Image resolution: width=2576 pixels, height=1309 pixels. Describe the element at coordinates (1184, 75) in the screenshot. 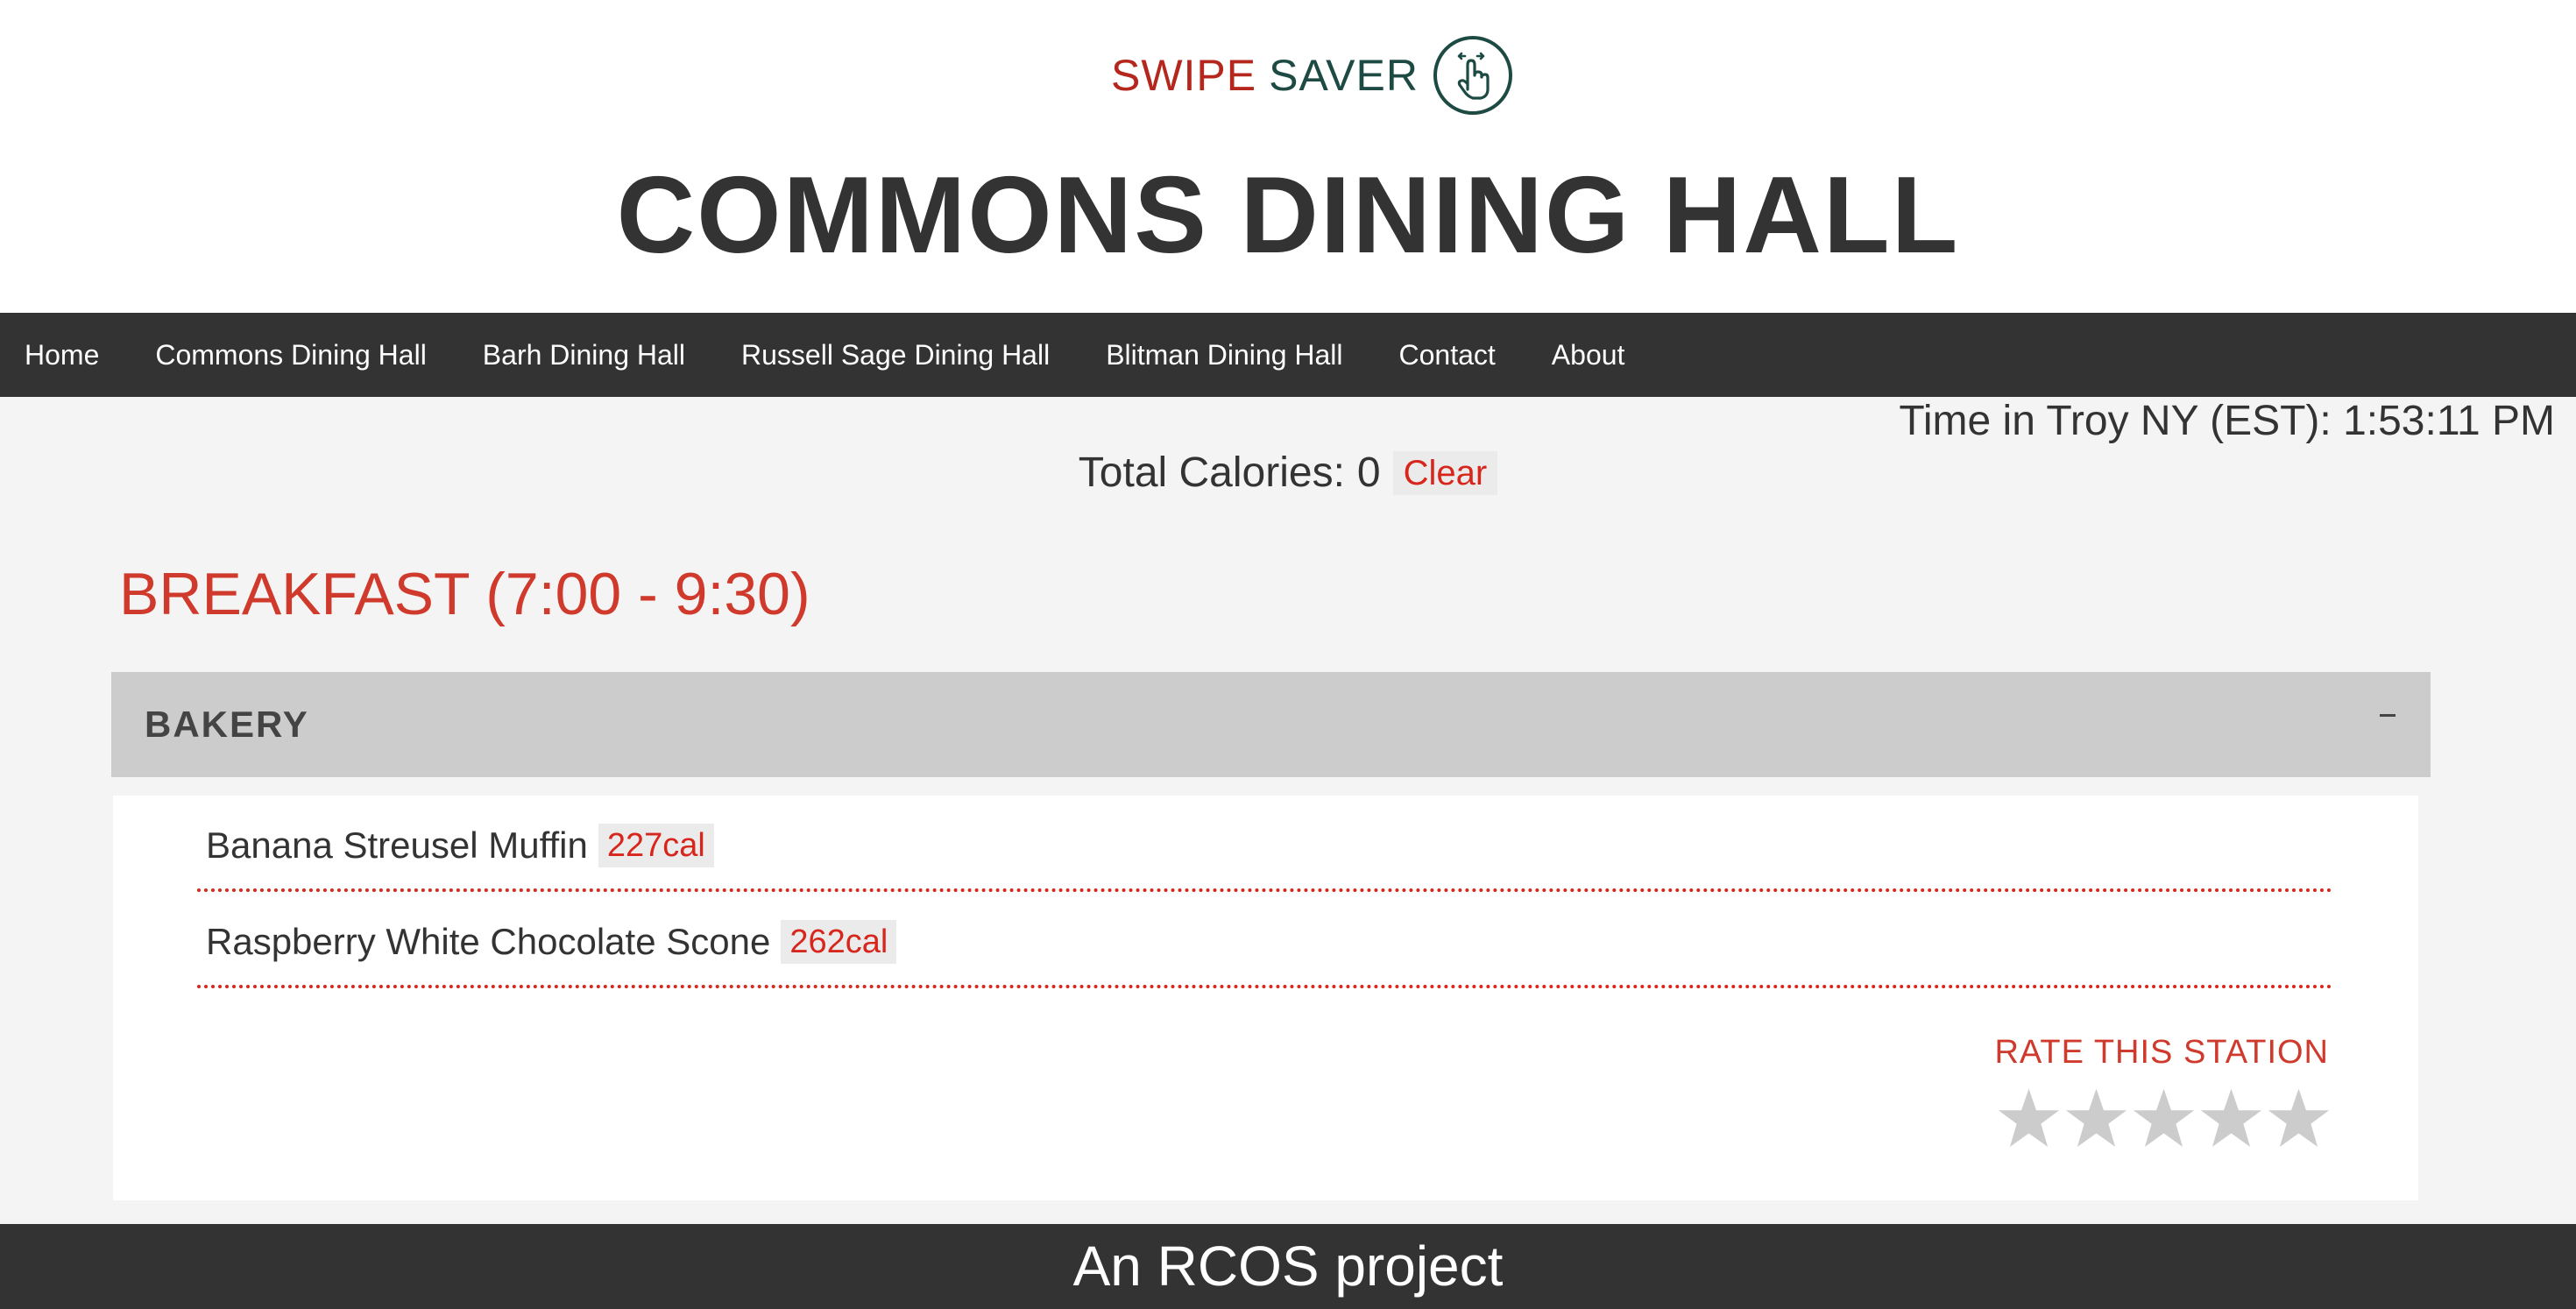

I see `logo-word-swipe: SWIPE` at that location.